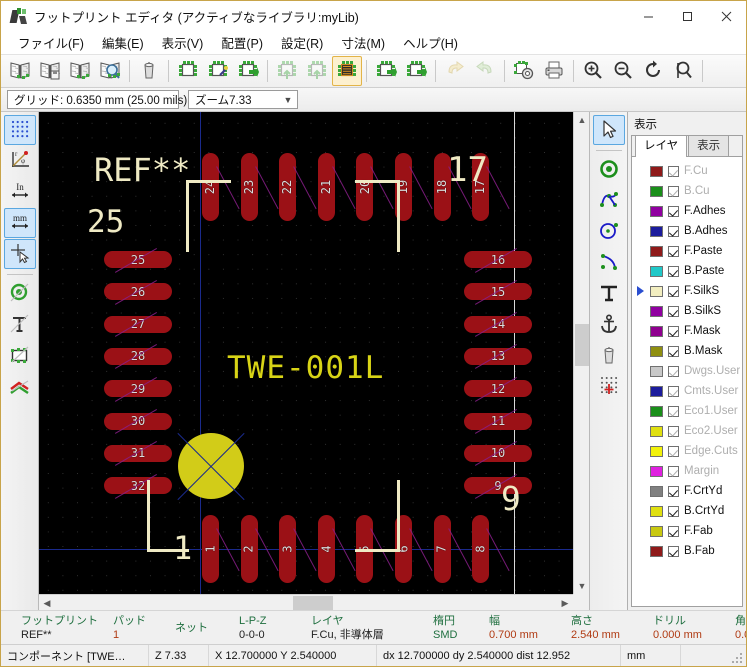  Describe the element at coordinates (498, 357) in the screenshot. I see `pad-13: 13` at that location.